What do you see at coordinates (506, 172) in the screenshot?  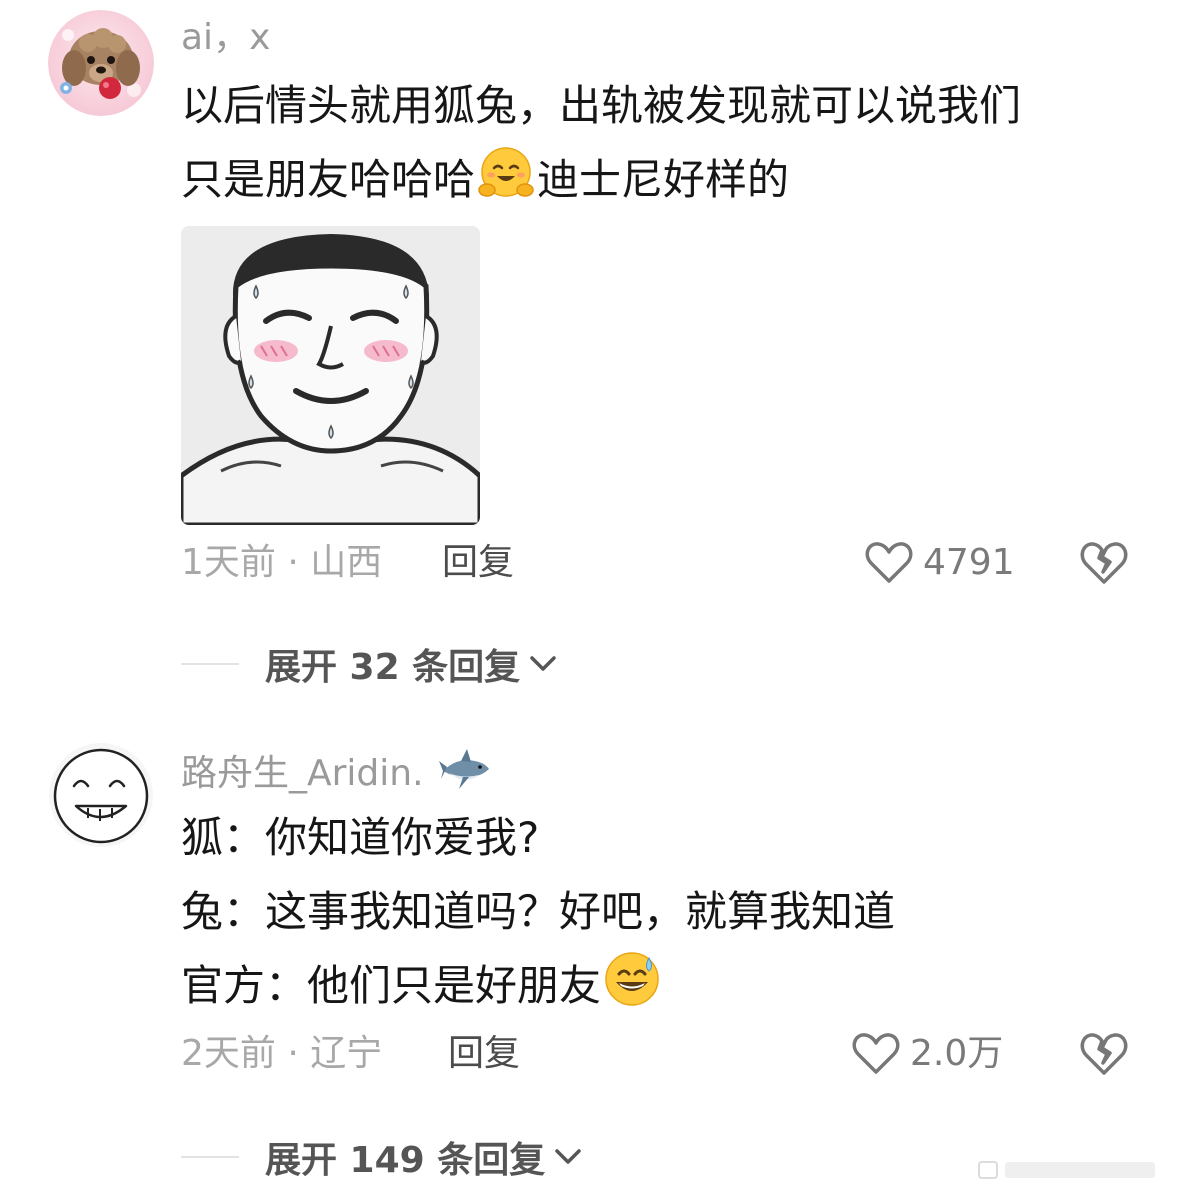 I see `hugging-face-emoji-icon` at bounding box center [506, 172].